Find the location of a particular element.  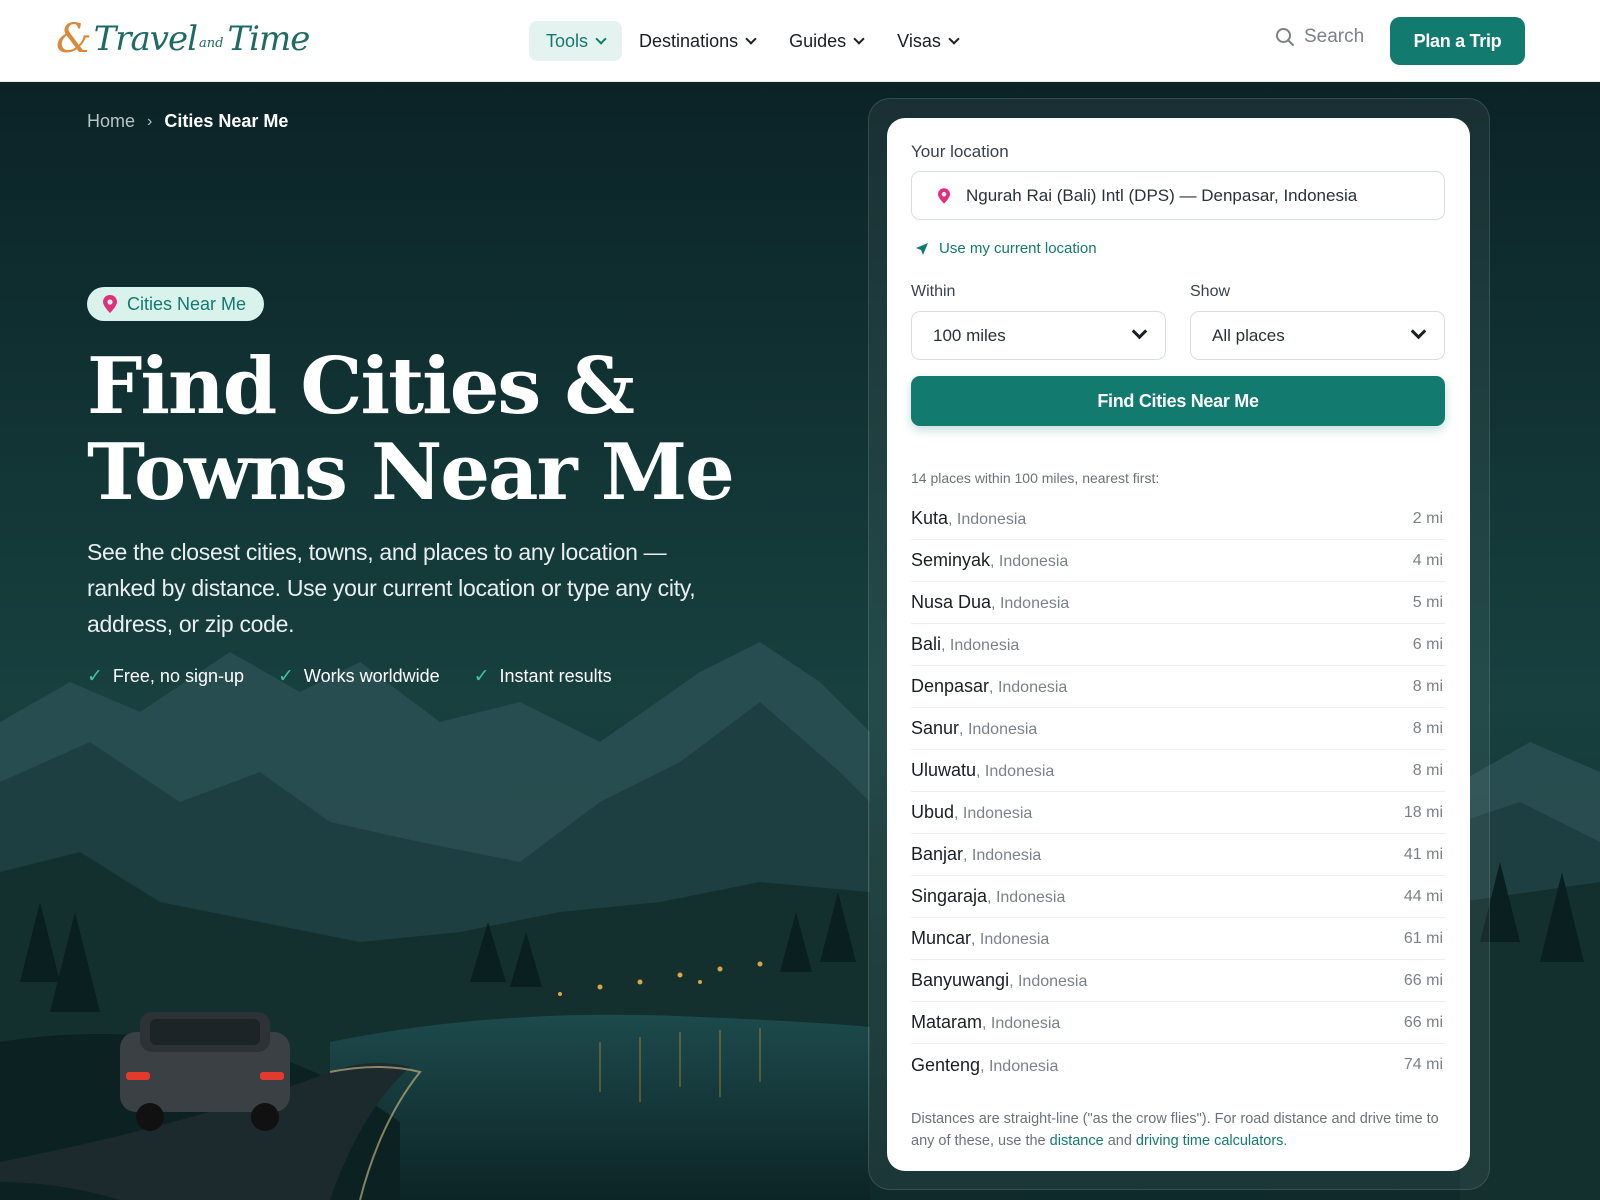

result-city: Nusa Dua is located at coordinates (951, 602).